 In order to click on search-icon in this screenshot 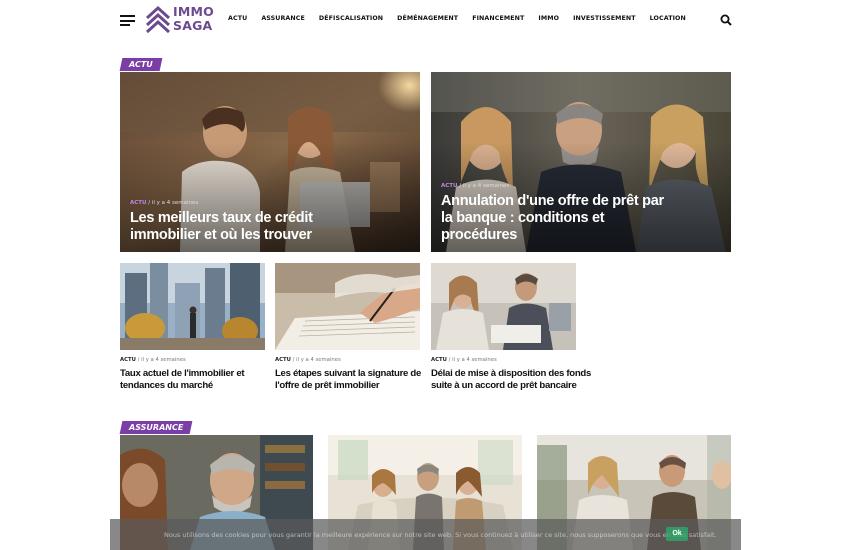, I will do `click(726, 20)`.